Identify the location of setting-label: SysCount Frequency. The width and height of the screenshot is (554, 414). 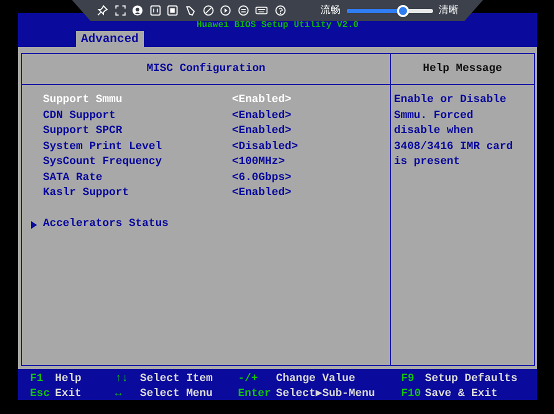
(137, 162).